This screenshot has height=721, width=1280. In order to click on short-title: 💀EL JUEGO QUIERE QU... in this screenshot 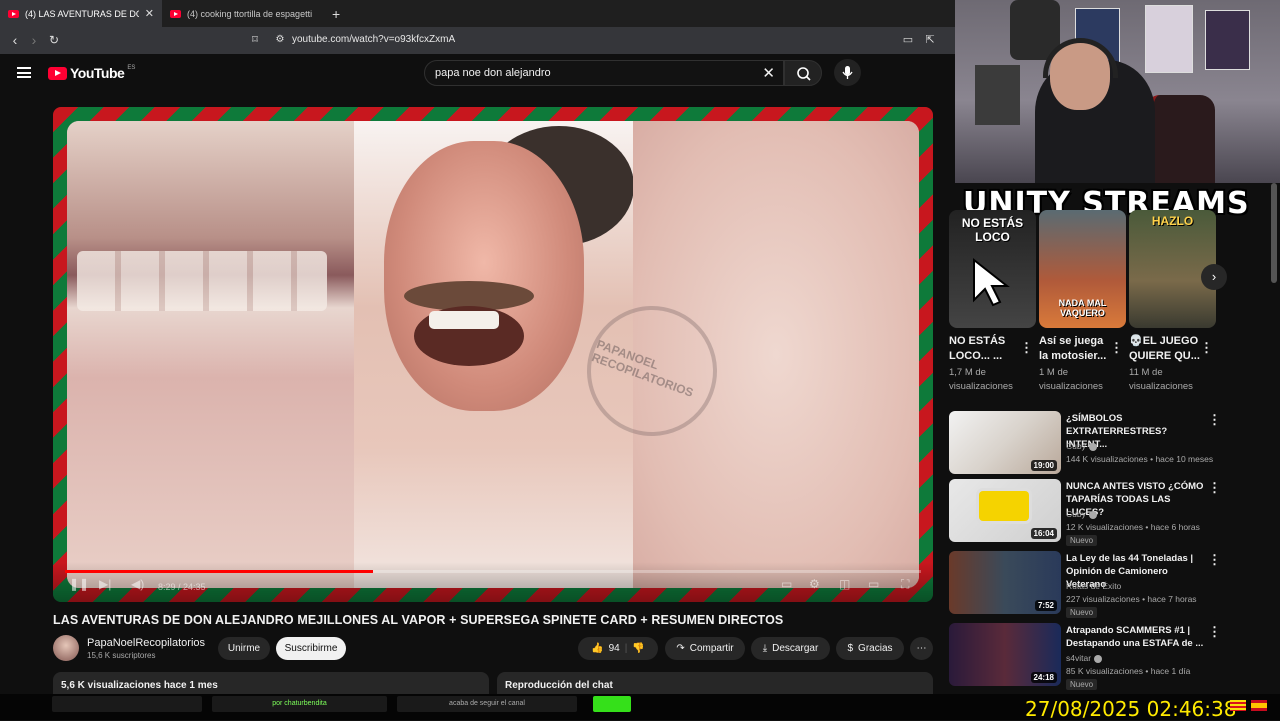, I will do `click(1166, 349)`.